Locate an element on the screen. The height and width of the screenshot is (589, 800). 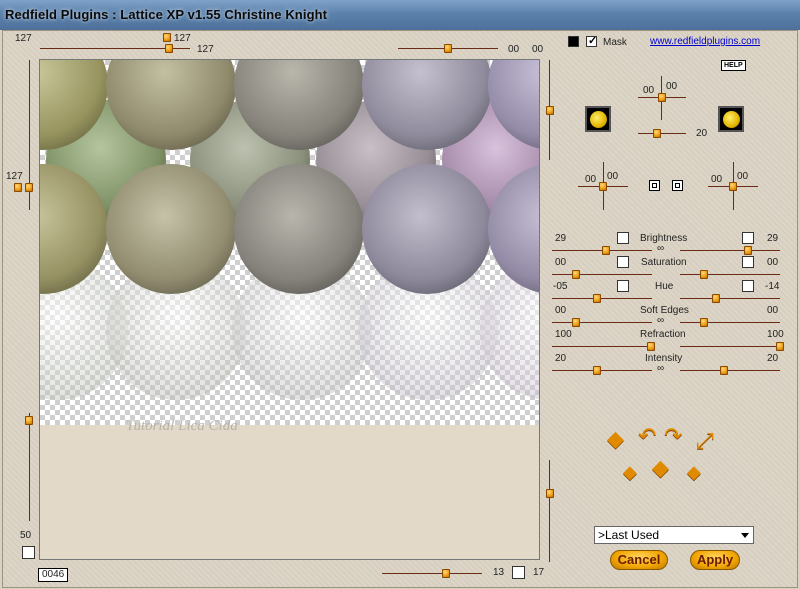
mask-checkbox: ✓ is located at coordinates (592, 41).